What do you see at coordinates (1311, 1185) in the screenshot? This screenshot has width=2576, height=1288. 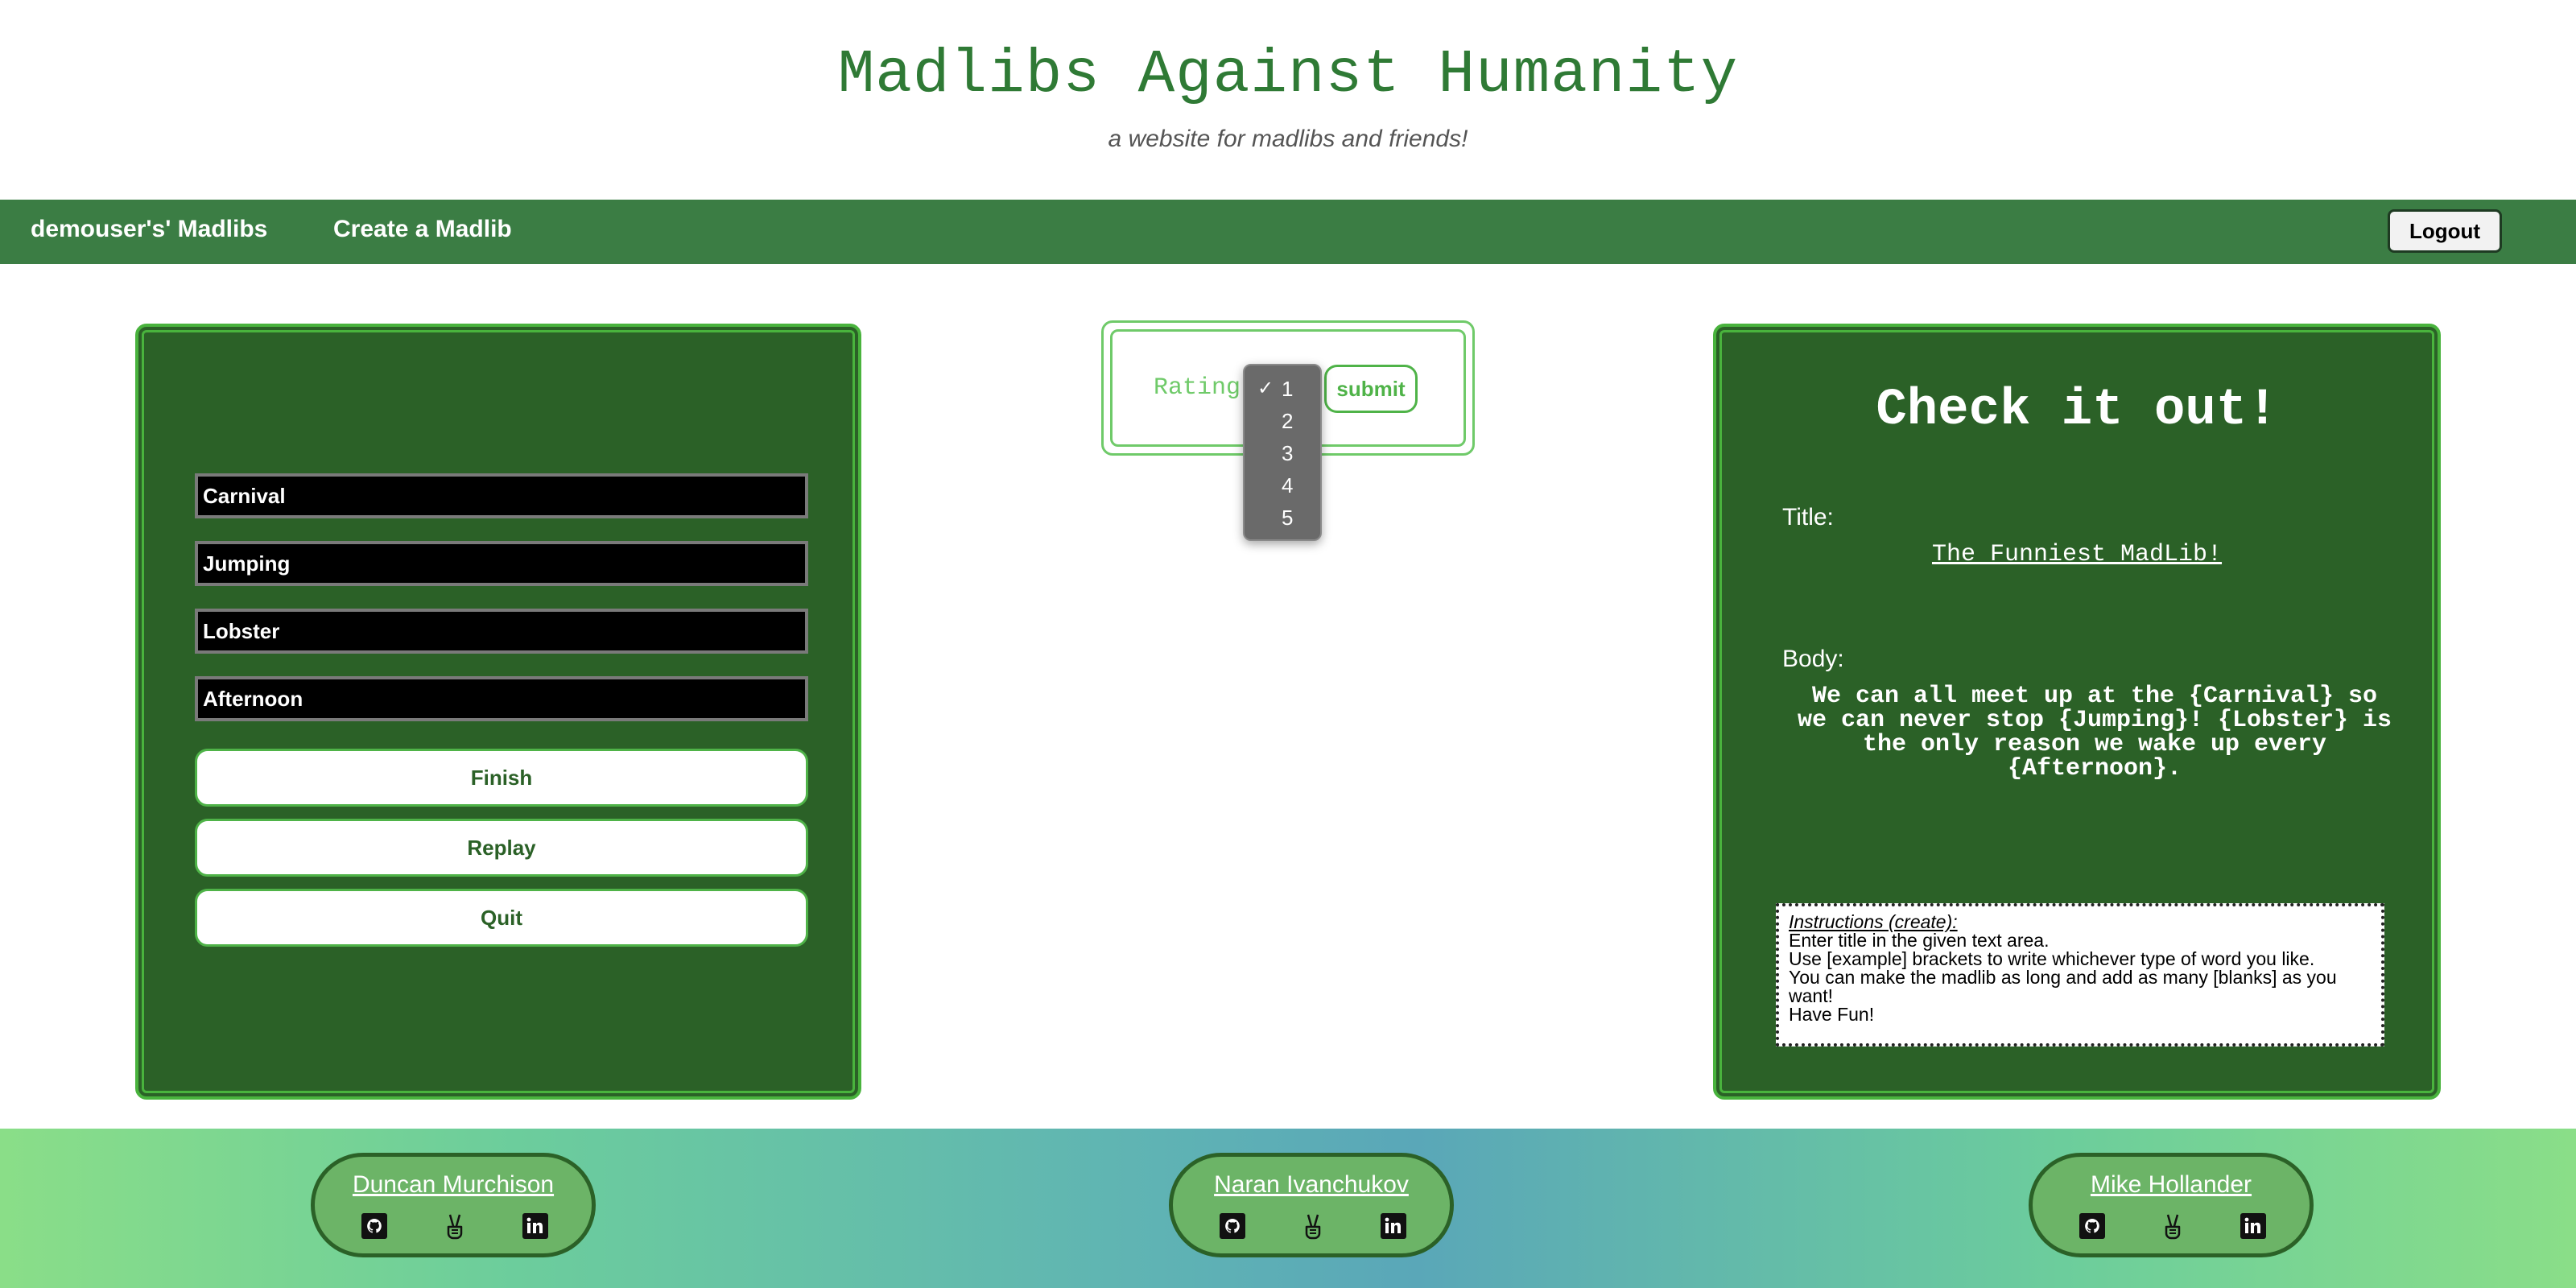 I see `author-name-link: Naran Ivanchukov` at bounding box center [1311, 1185].